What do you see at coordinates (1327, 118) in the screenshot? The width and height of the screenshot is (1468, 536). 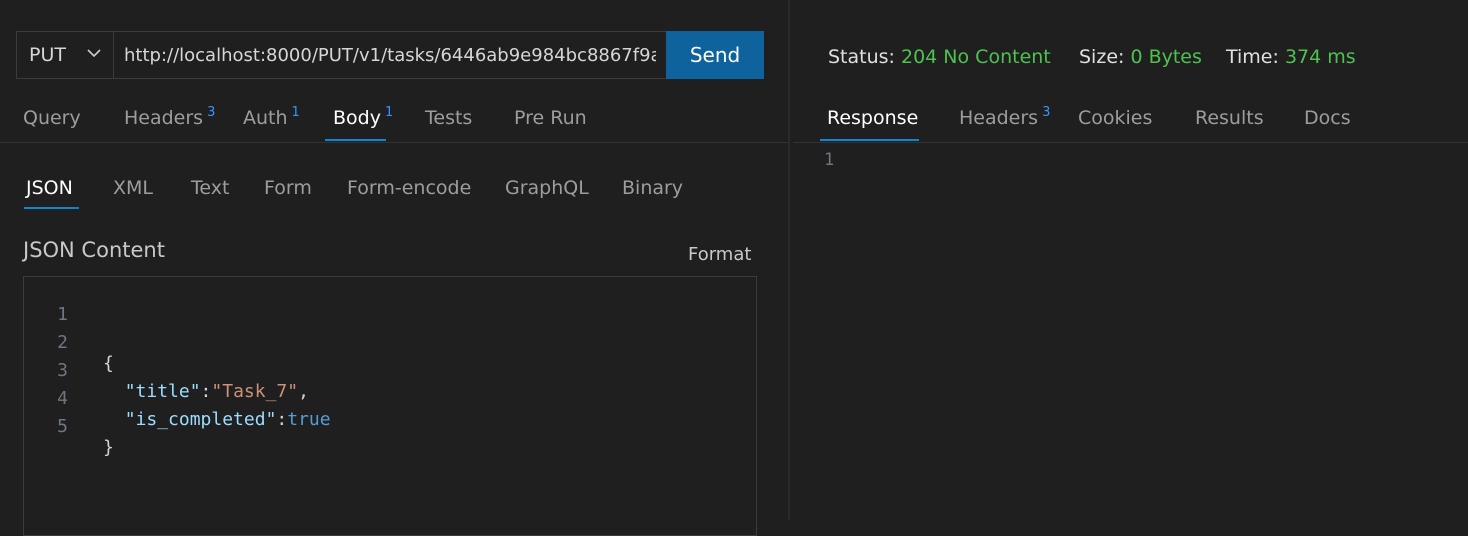 I see `tab-label: Docs` at bounding box center [1327, 118].